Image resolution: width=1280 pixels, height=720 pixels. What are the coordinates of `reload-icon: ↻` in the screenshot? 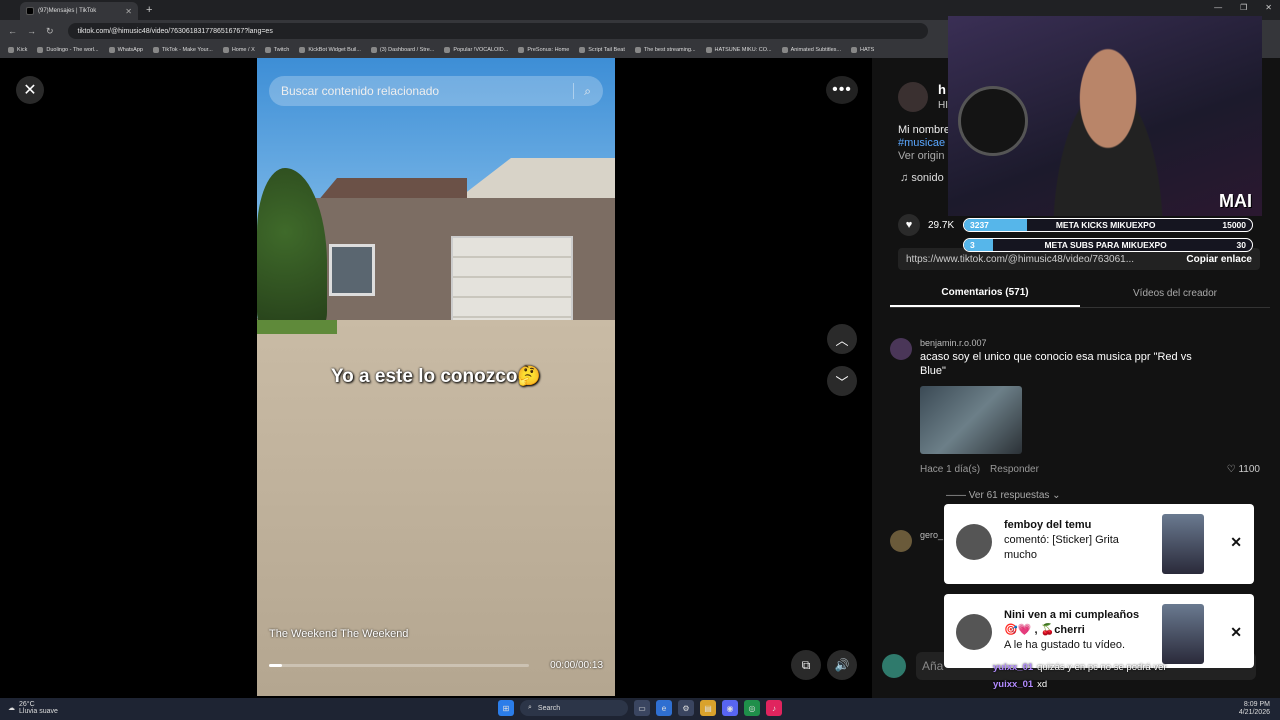 It's located at (50, 31).